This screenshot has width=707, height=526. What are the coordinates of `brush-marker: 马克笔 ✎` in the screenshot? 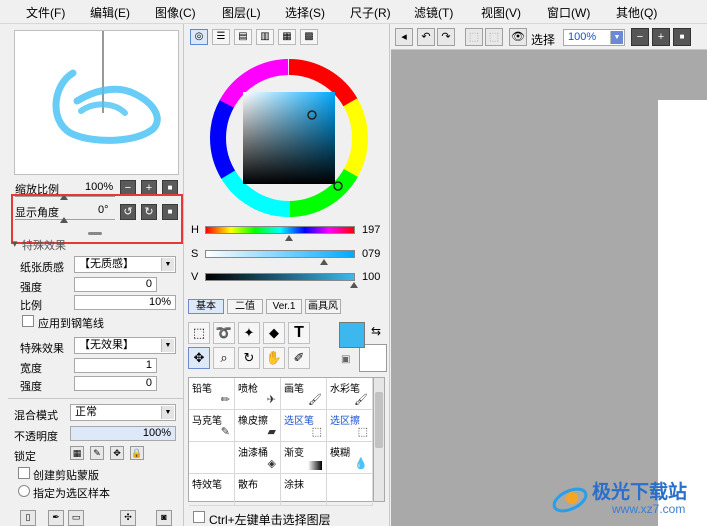 It's located at (212, 426).